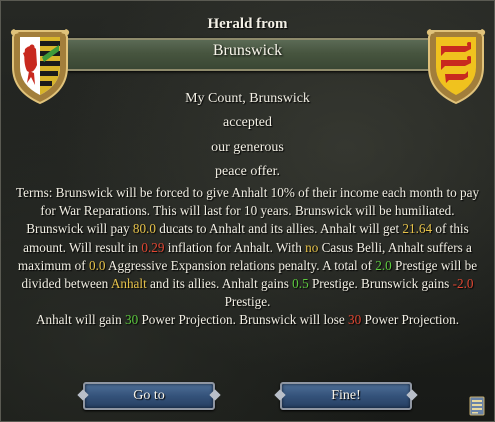 This screenshot has height=422, width=495. Describe the element at coordinates (235, 247) in the screenshot. I see `terms-text: inflation for Anhalt. With` at that location.